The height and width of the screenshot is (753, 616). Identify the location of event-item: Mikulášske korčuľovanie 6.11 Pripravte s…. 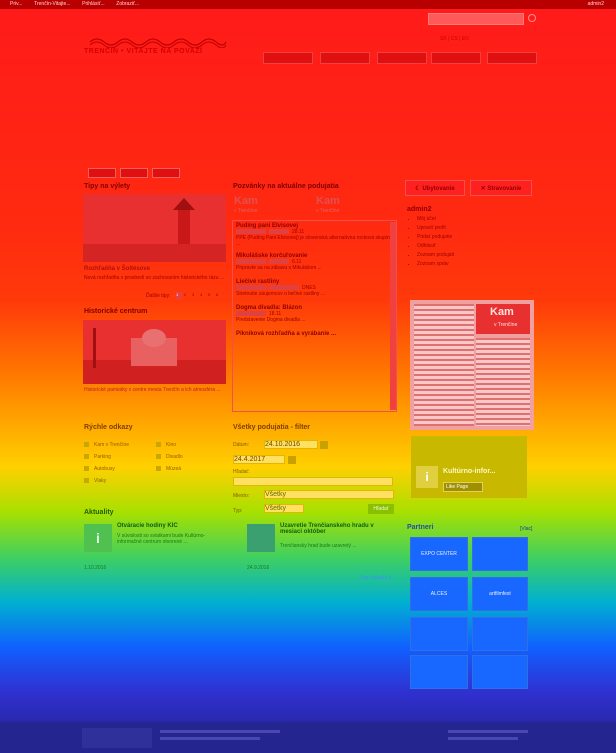
(314, 262).